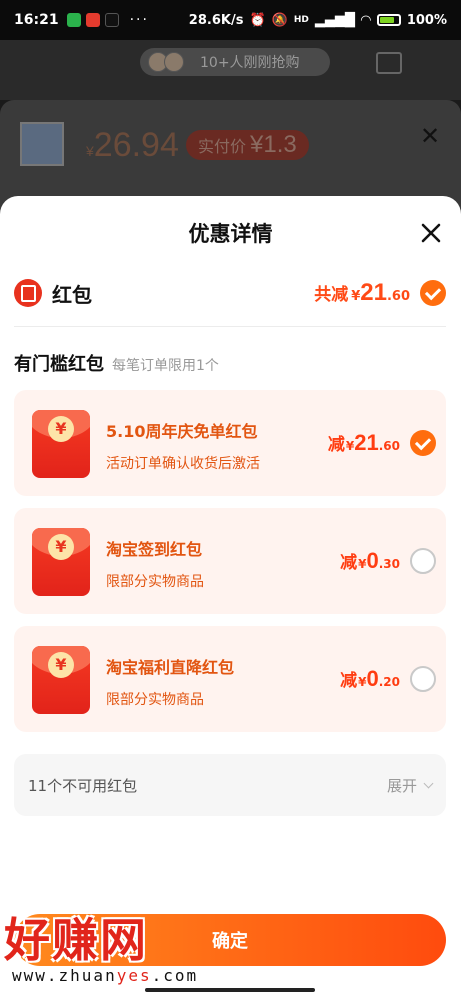  I want to click on price-currency: ¥, so click(90, 151).